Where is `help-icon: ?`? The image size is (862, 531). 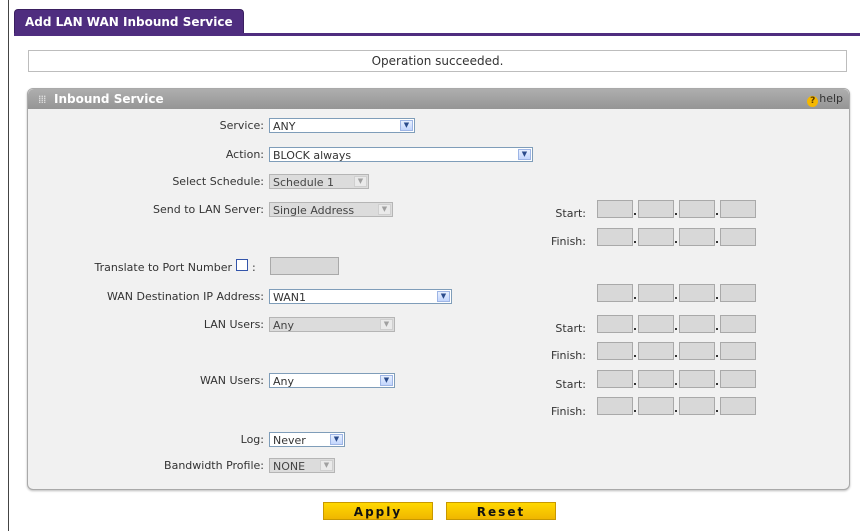 help-icon: ? is located at coordinates (813, 101).